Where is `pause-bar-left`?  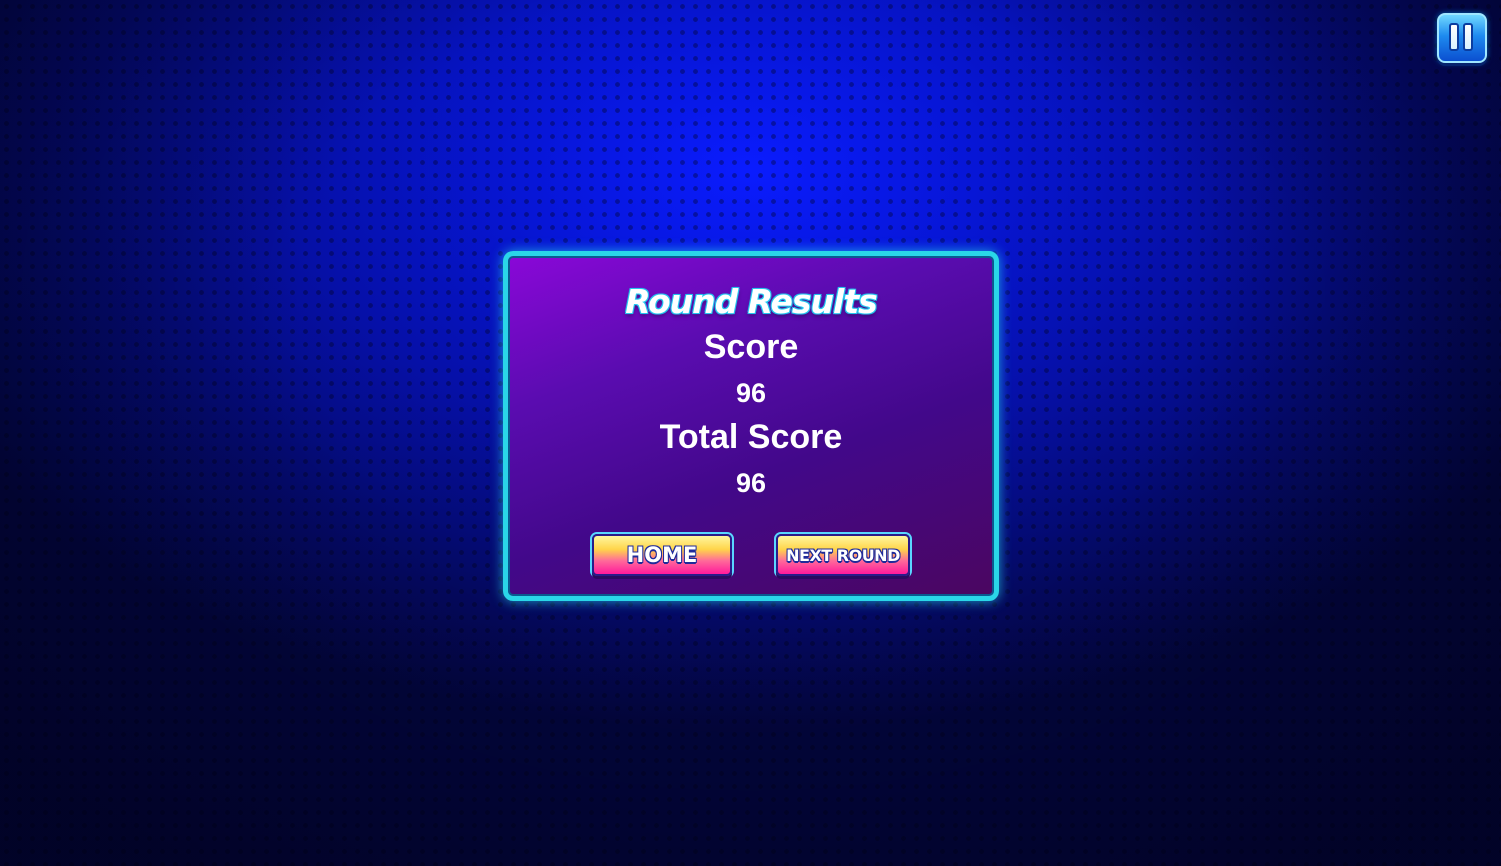 pause-bar-left is located at coordinates (1454, 37).